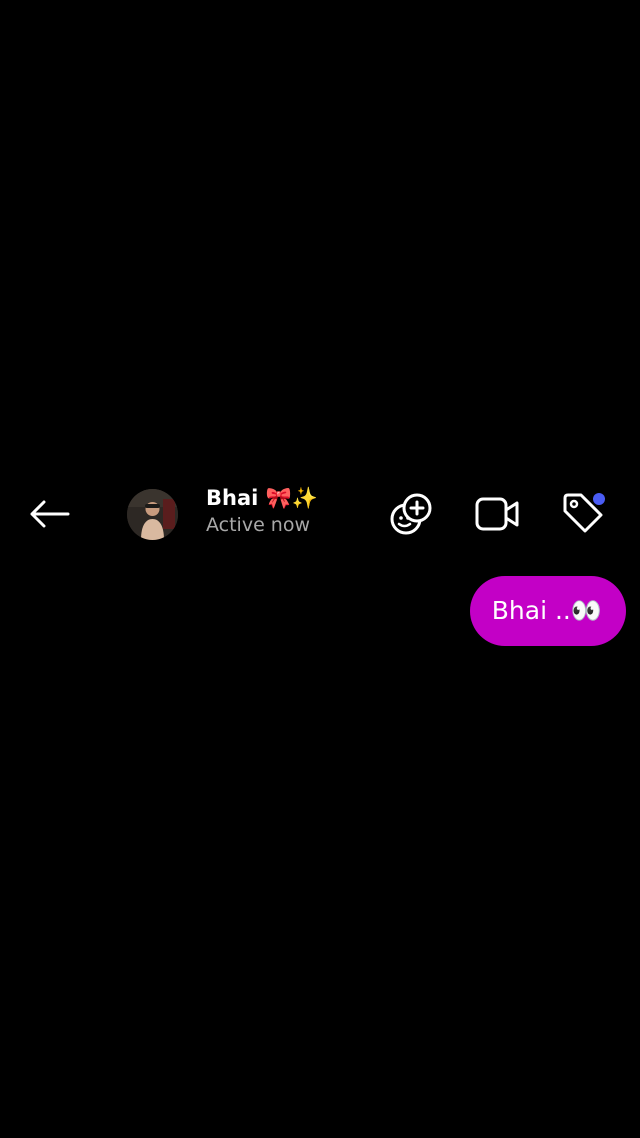 The image size is (640, 1138). Describe the element at coordinates (599, 499) in the screenshot. I see `notification-dot` at that location.